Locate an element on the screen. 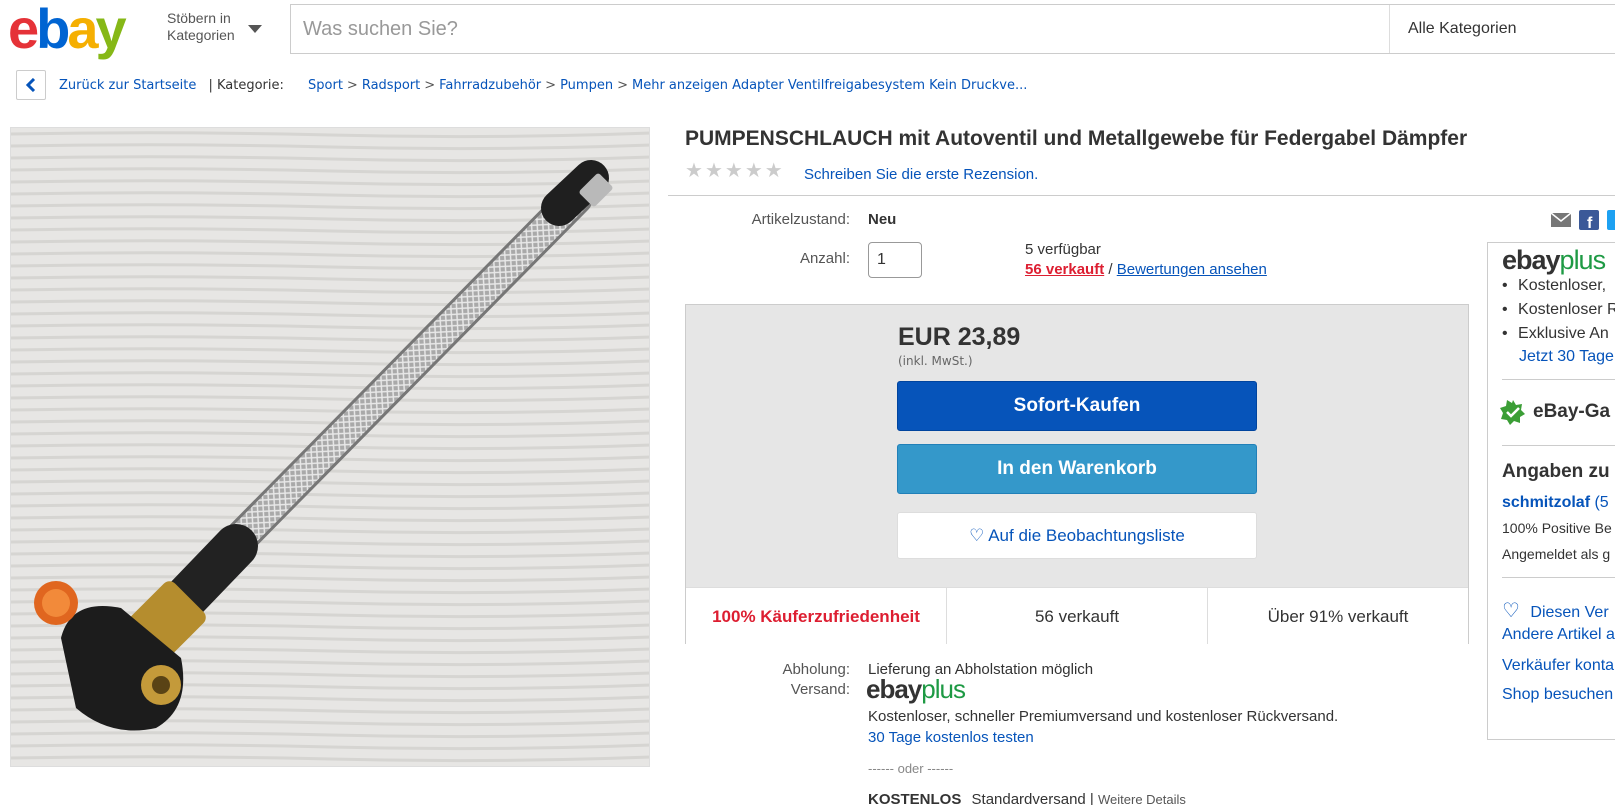  back-button is located at coordinates (31, 85).